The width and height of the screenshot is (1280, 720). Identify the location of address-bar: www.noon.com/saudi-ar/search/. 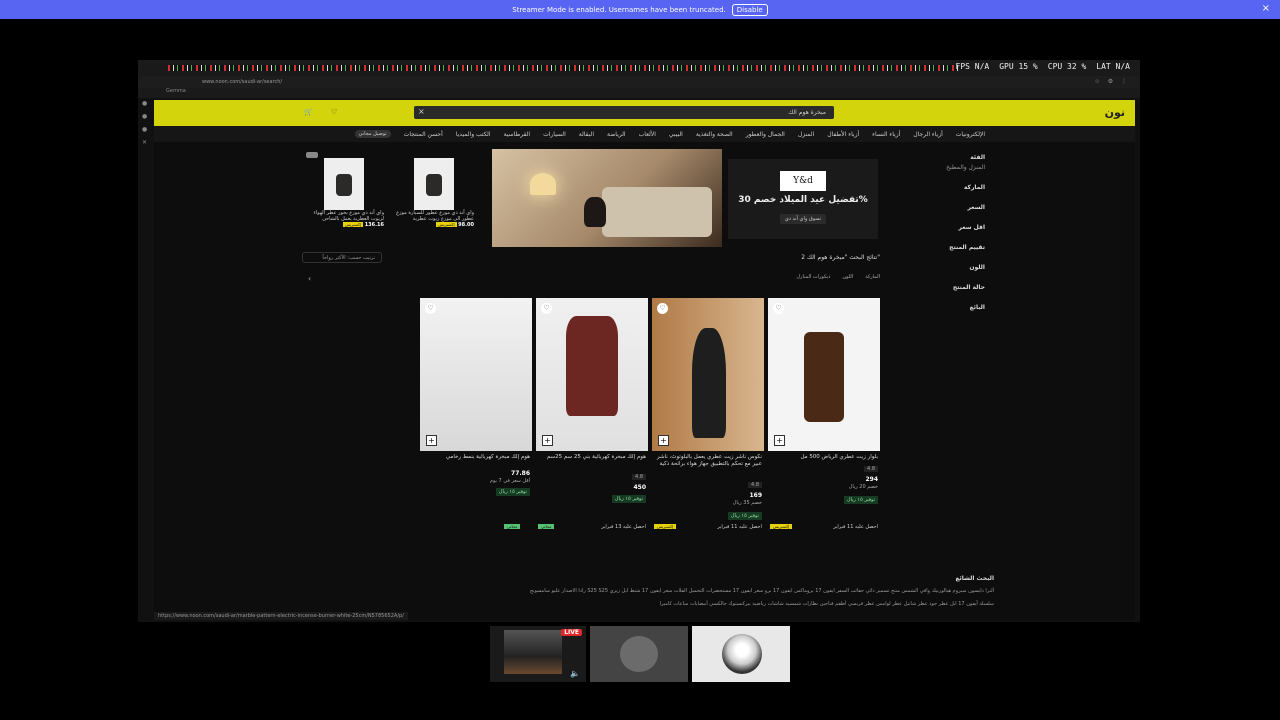
(242, 82).